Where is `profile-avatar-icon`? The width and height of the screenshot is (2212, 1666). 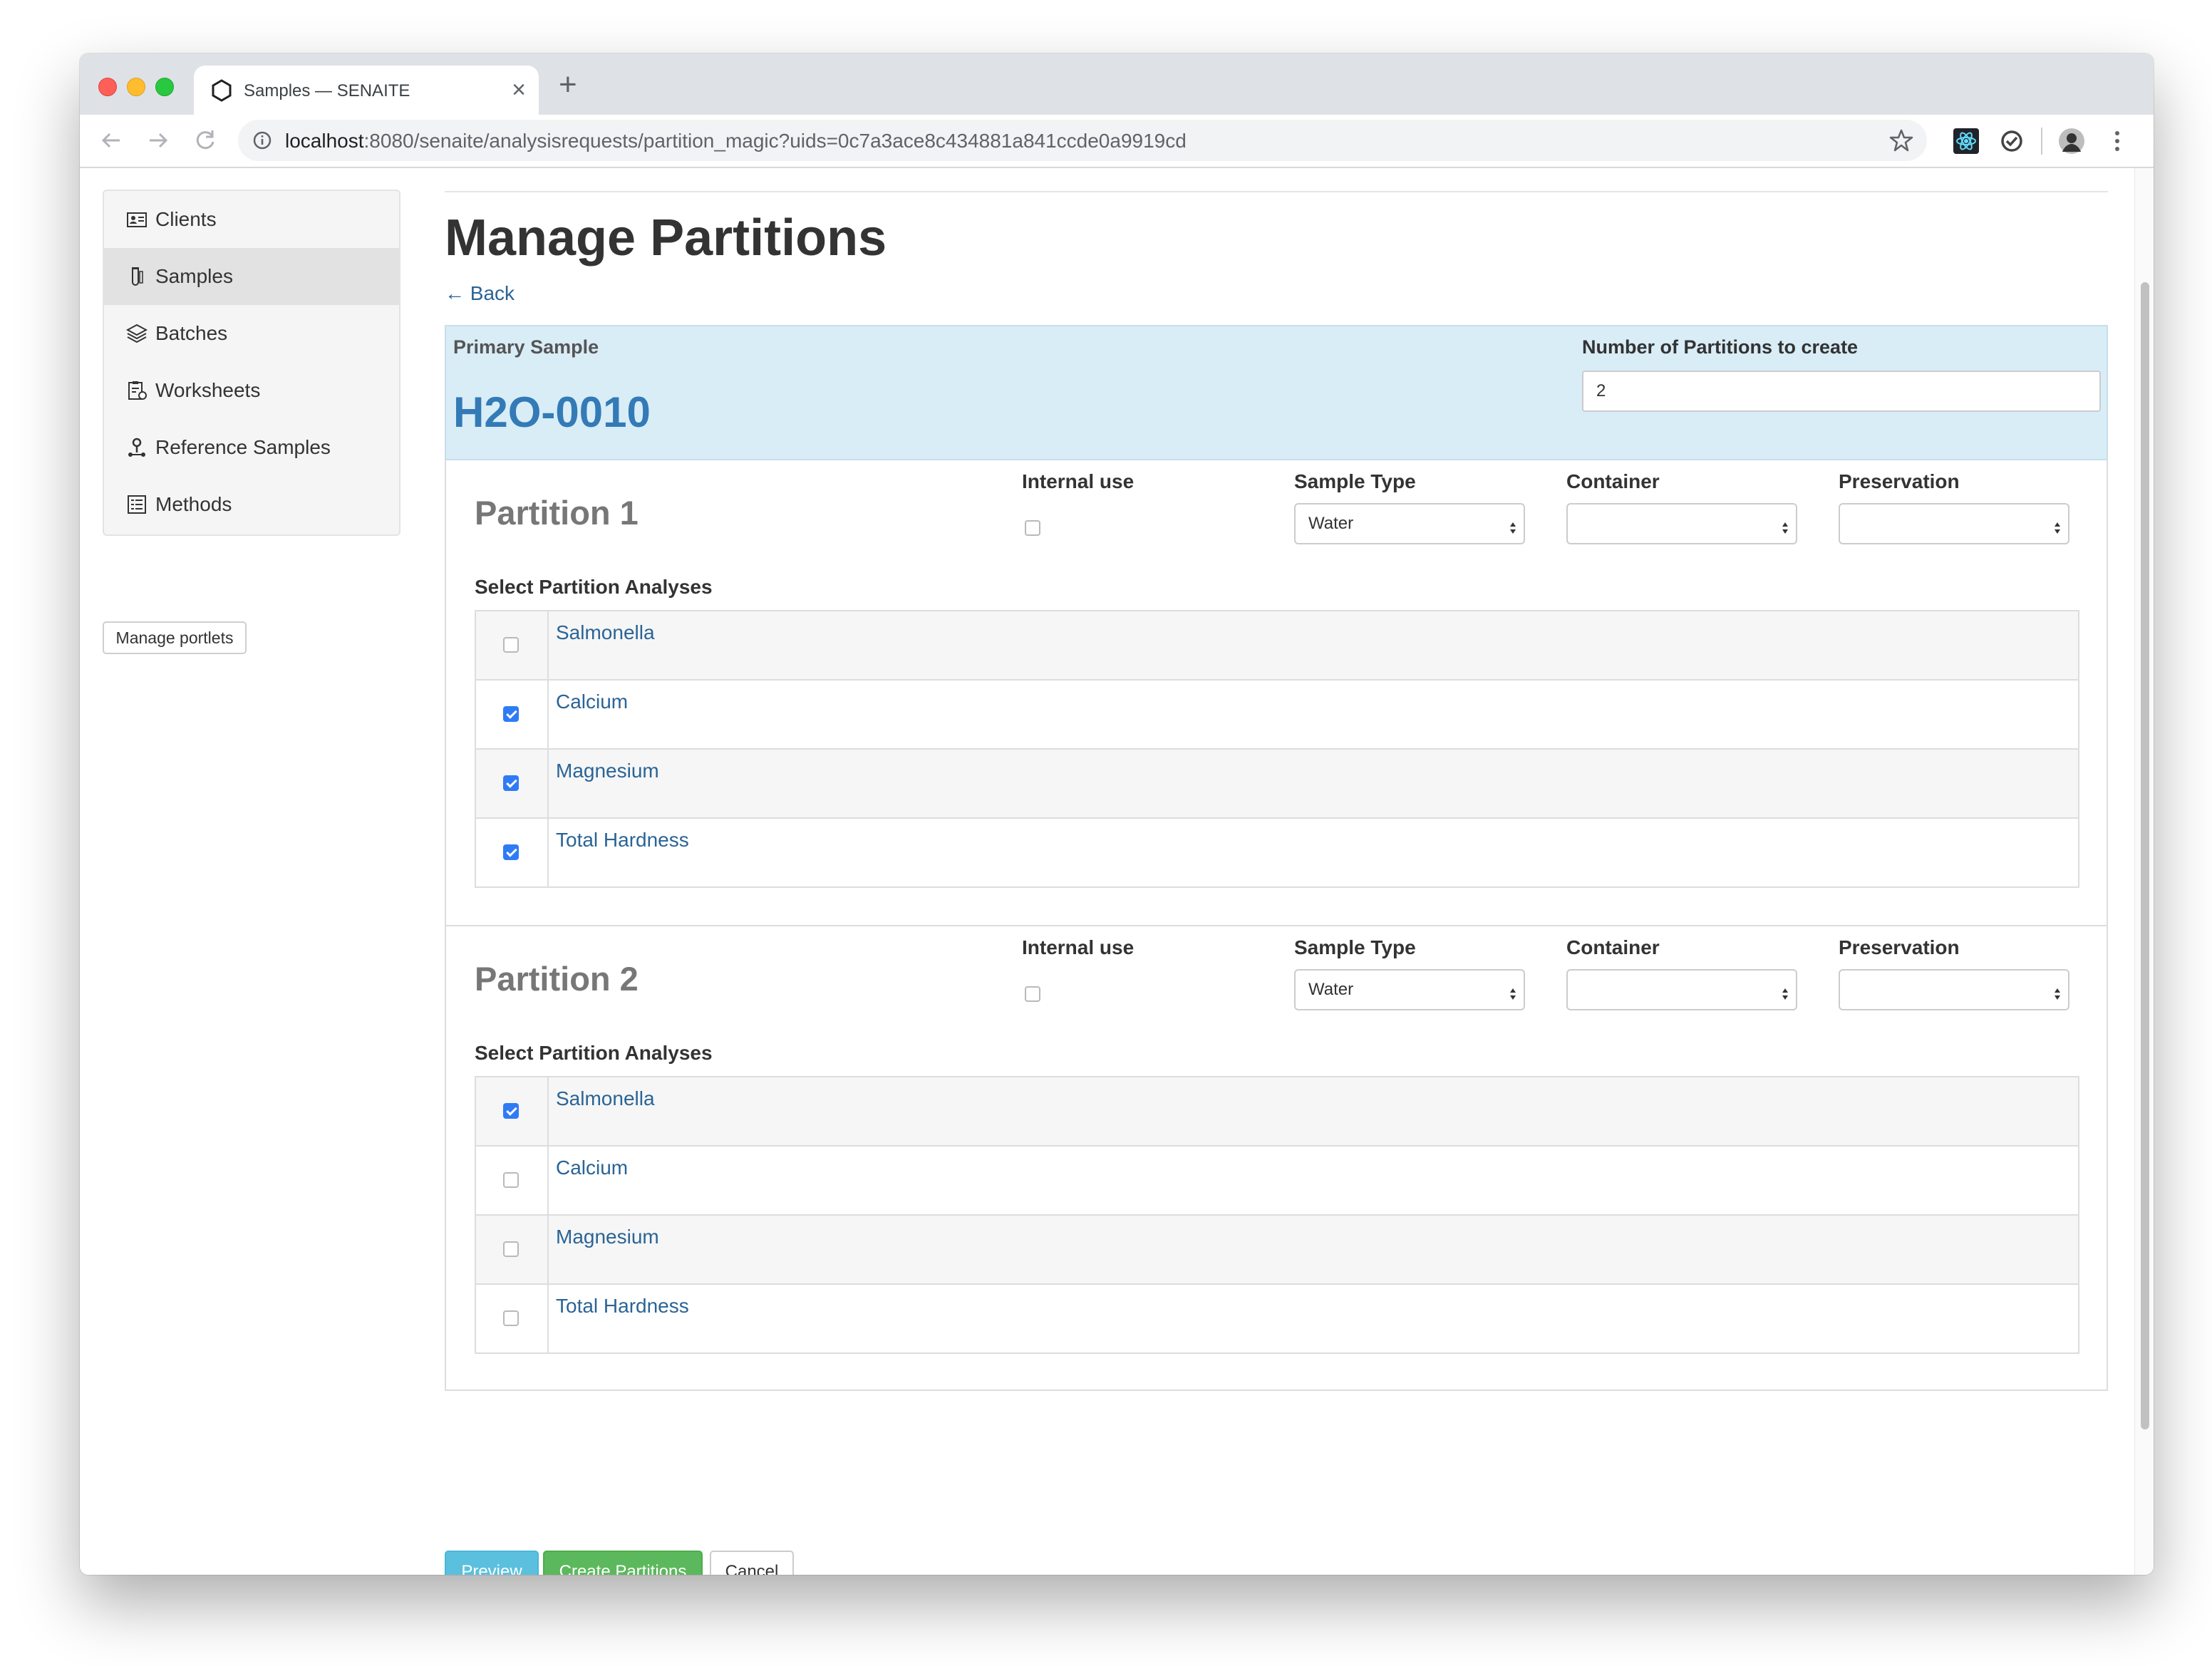
profile-avatar-icon is located at coordinates (2072, 141).